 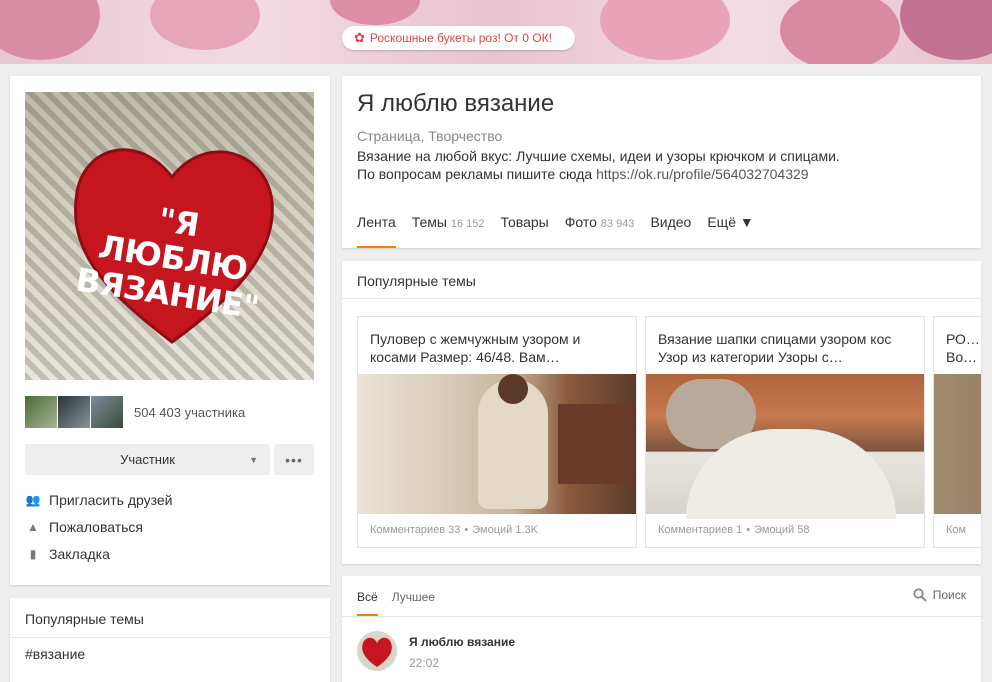 I want to click on bookmark-icon: ▮, so click(x=33, y=554).